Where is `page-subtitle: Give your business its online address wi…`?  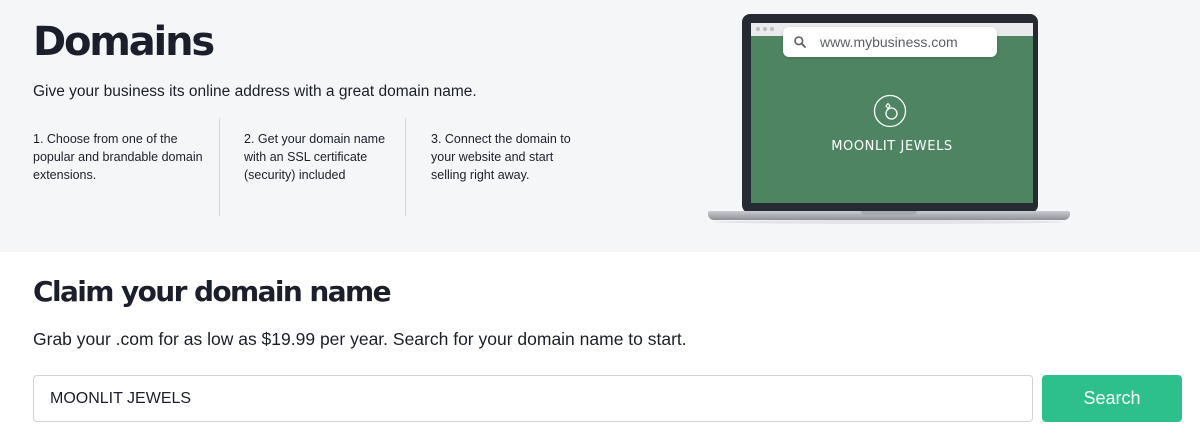
page-subtitle: Give your business its online address wi… is located at coordinates (255, 91).